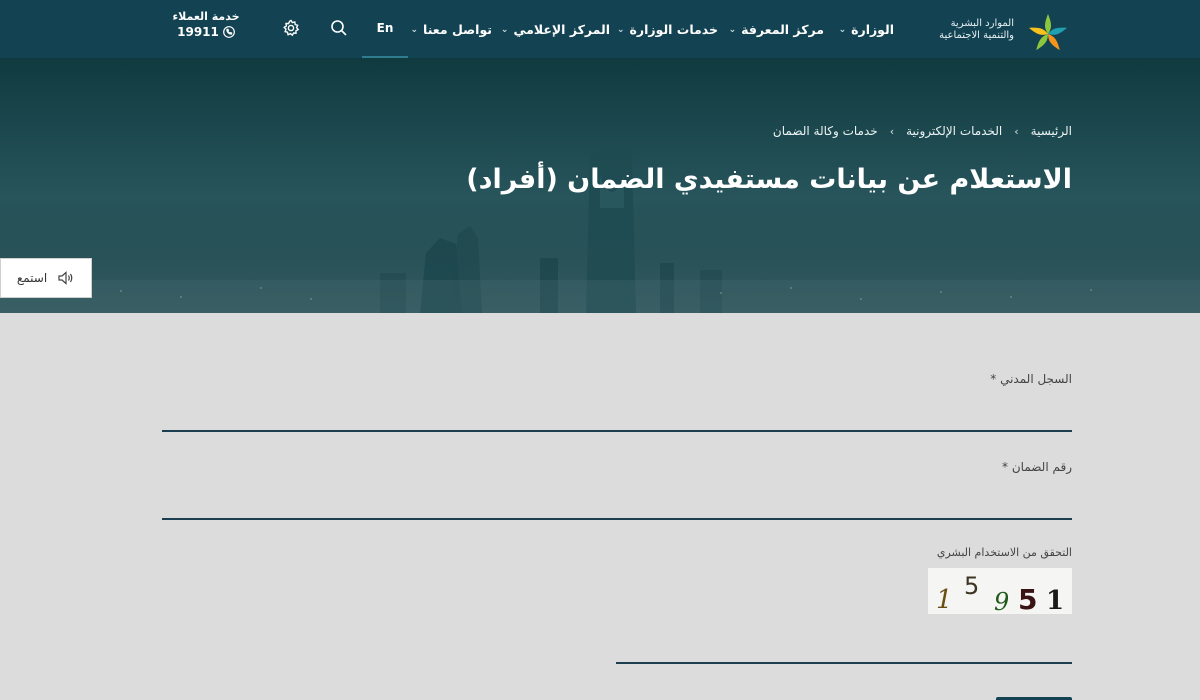 The width and height of the screenshot is (1200, 700). What do you see at coordinates (1001, 601) in the screenshot?
I see `captcha-digit-3: 9` at bounding box center [1001, 601].